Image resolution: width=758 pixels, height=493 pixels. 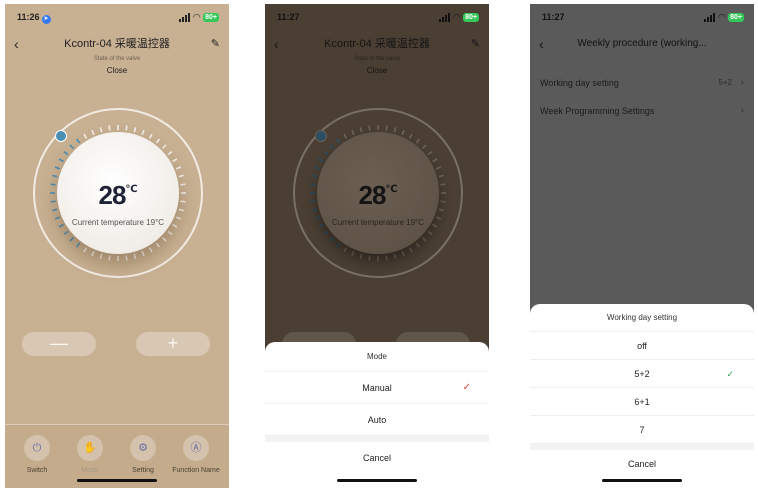 I want to click on battery-icon: 80+, so click(x=211, y=17).